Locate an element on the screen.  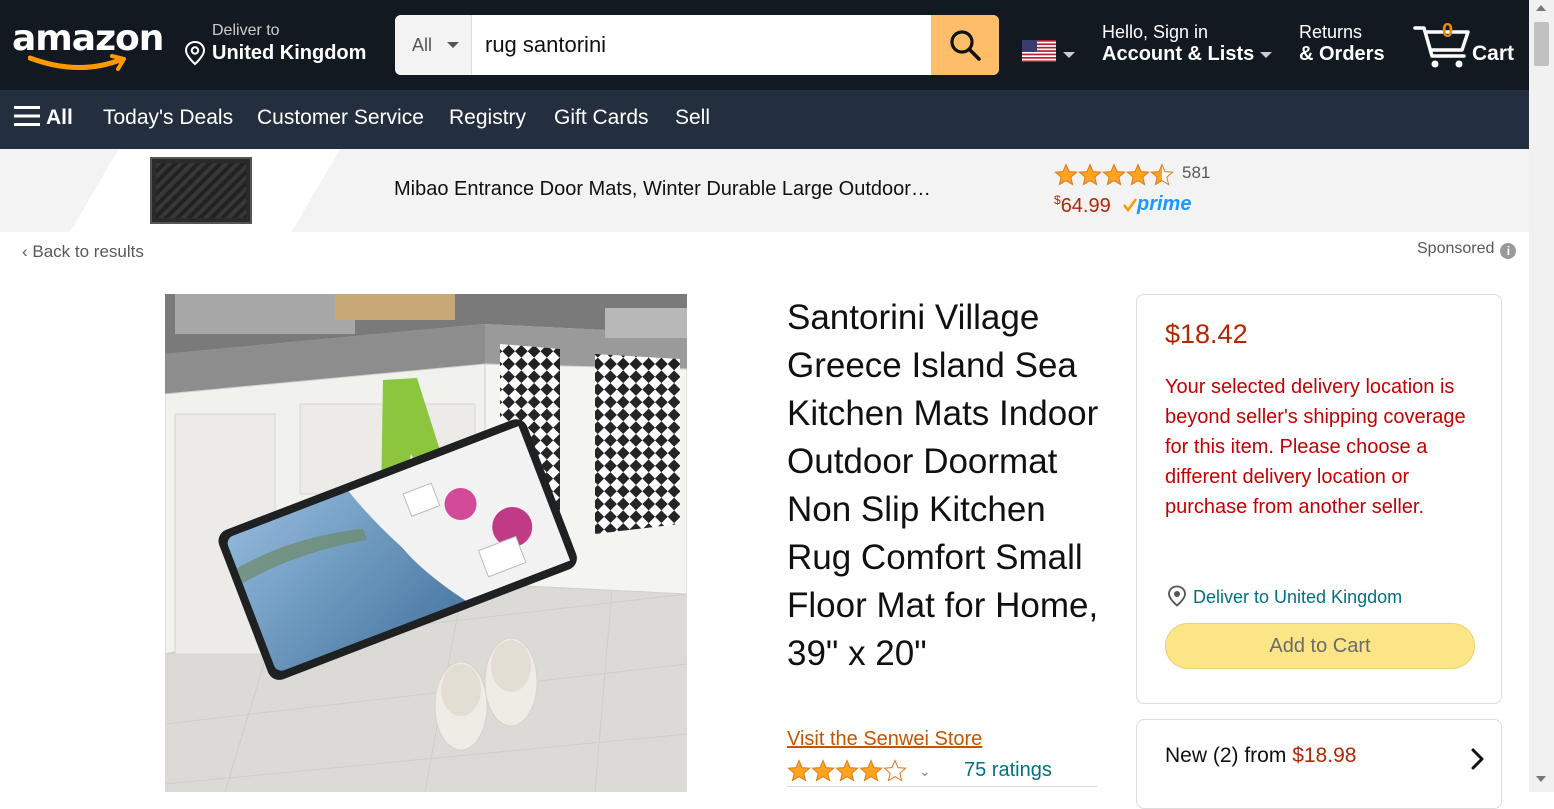
product-star-rating is located at coordinates (849, 771).